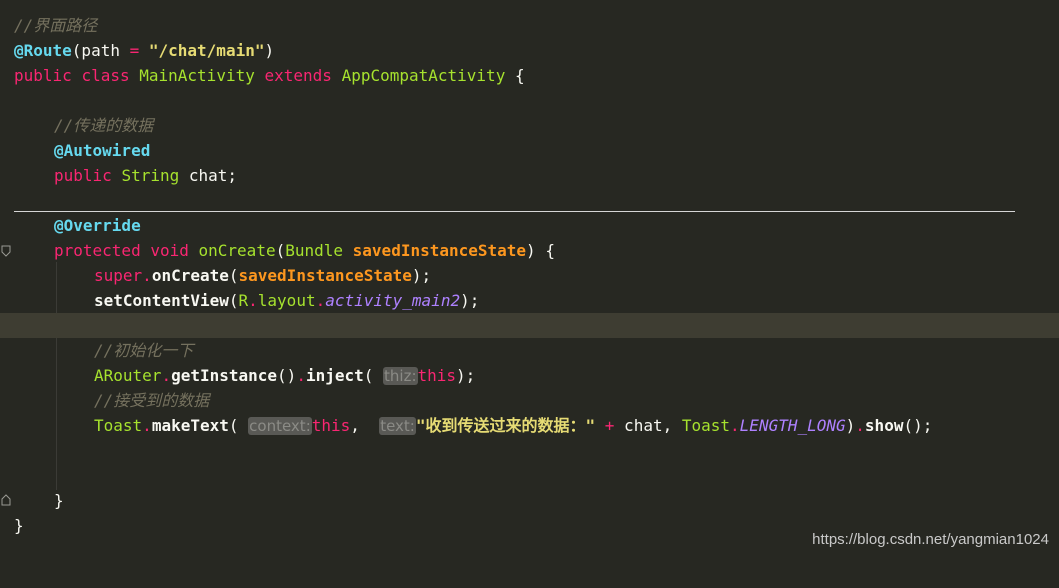 The width and height of the screenshot is (1059, 588). I want to click on keyword: super, so click(118, 275).